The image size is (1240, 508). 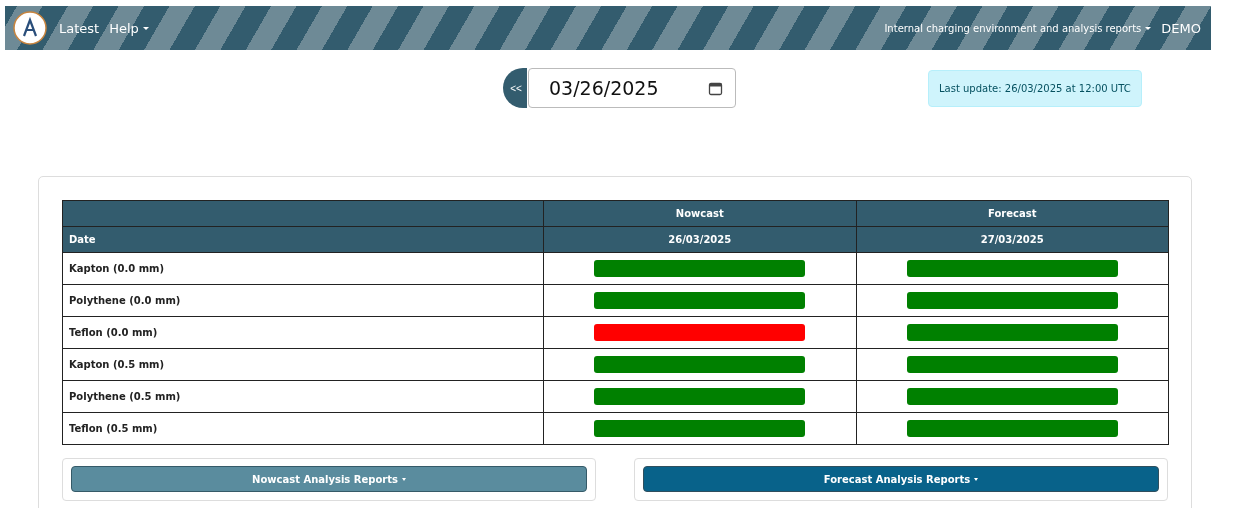 I want to click on logo-icon, so click(x=30, y=28).